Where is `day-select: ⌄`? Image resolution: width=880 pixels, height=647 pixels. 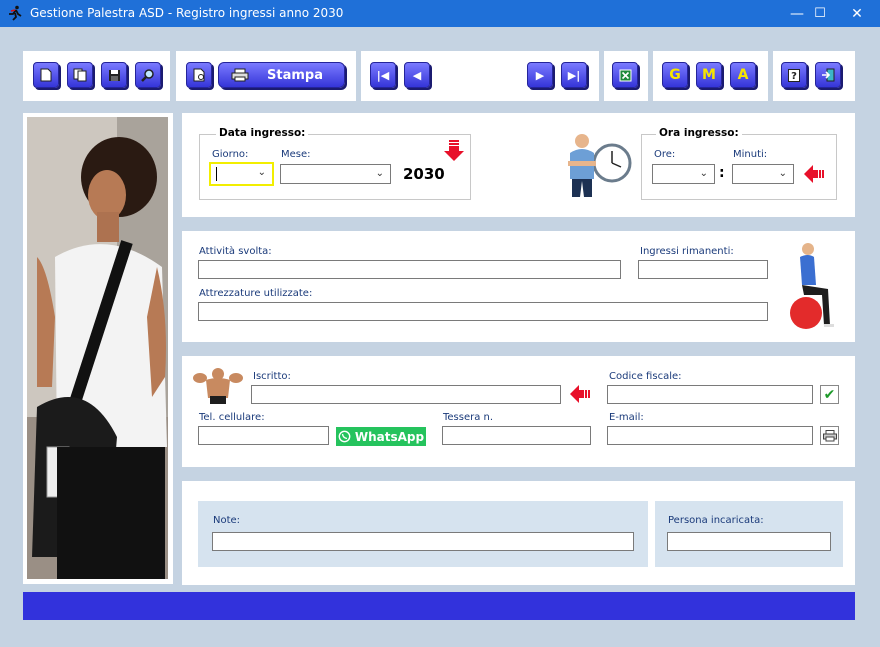
day-select: ⌄ is located at coordinates (241, 174).